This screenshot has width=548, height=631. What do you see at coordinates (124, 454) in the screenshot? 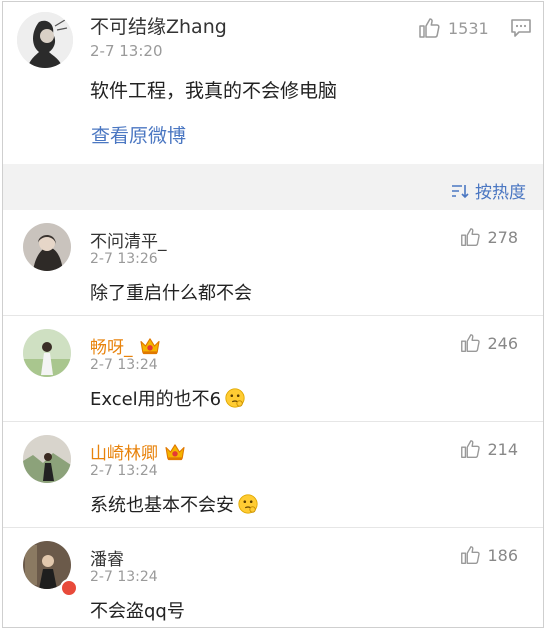
I see `commenter-name-text: 山崎林卿` at bounding box center [124, 454].